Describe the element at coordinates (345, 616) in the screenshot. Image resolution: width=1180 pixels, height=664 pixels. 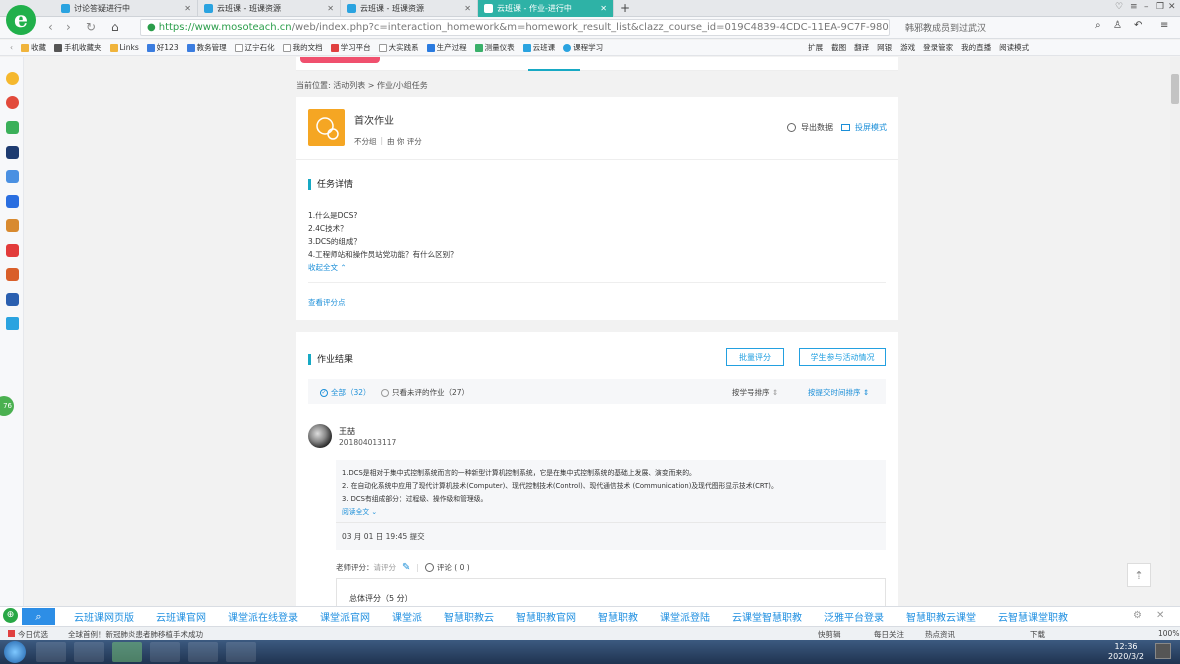
I see `hotlink: 课堂派官网` at that location.